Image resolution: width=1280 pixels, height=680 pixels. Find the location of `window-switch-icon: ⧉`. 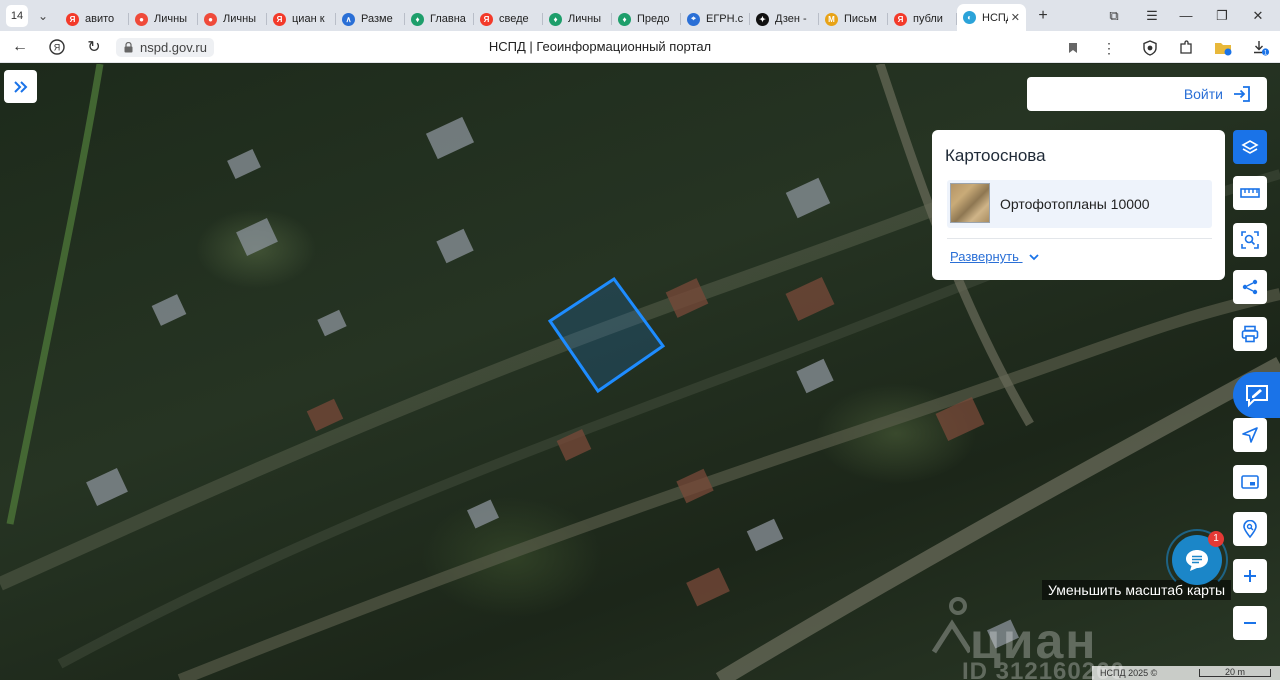

window-switch-icon: ⧉ is located at coordinates (1114, 15).